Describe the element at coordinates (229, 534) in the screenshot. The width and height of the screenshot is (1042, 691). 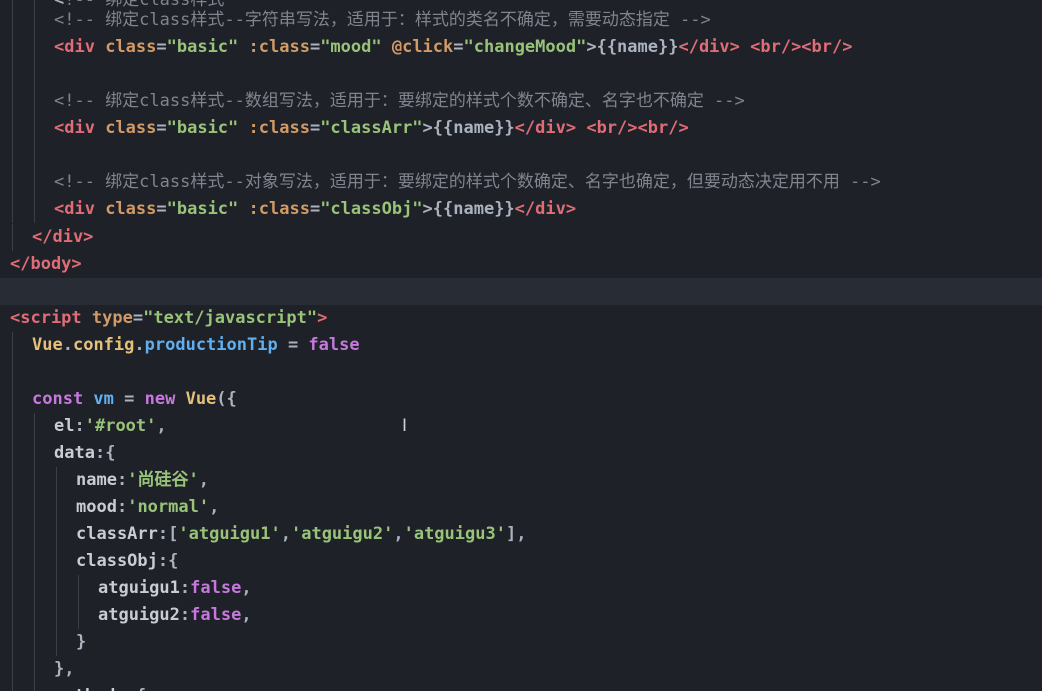
I see `code-token: 'atguigu1'` at that location.